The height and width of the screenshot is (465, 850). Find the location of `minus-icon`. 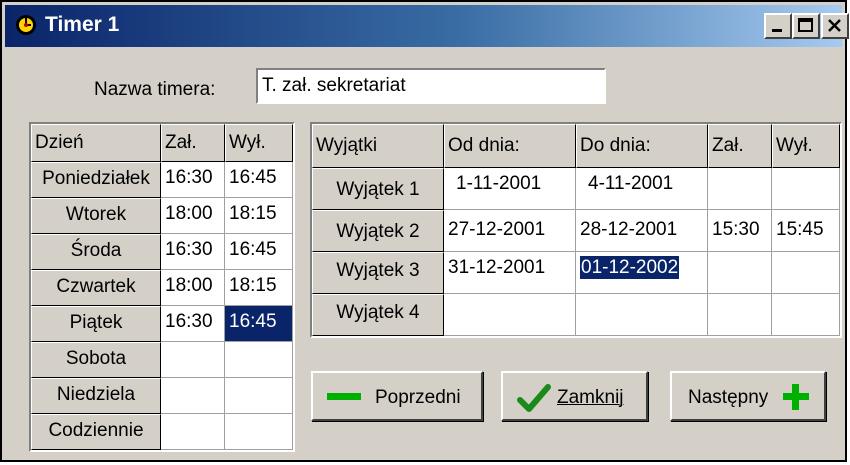

minus-icon is located at coordinates (344, 396).